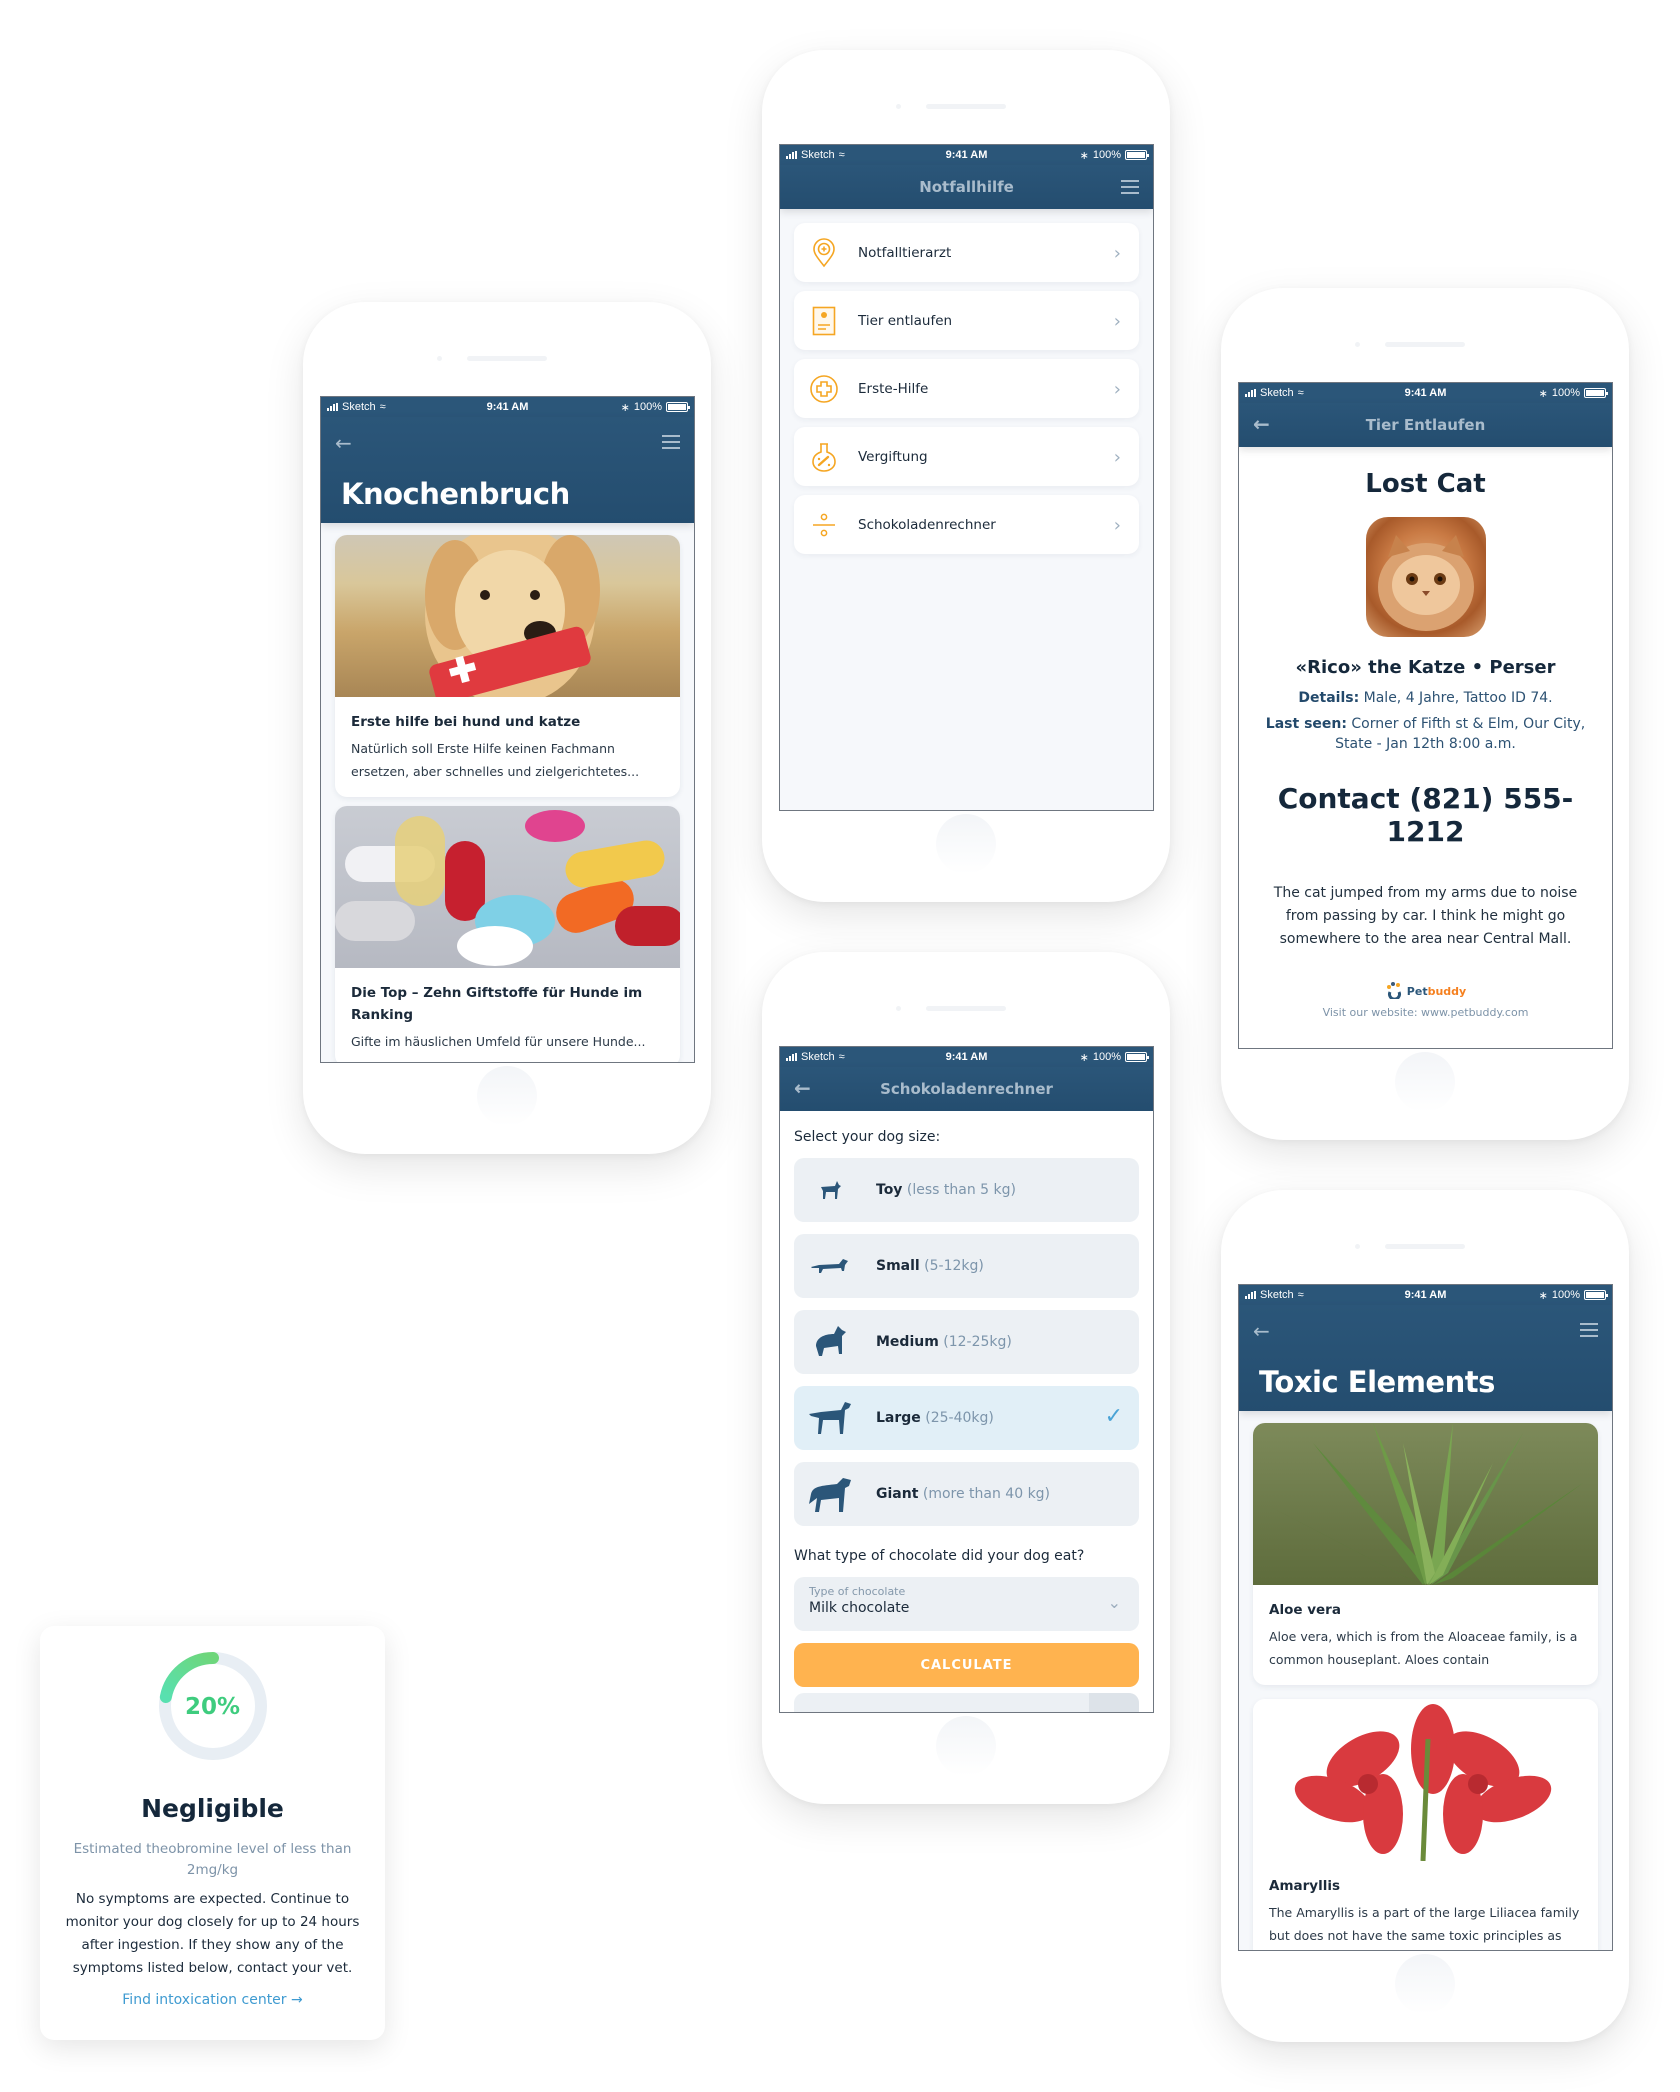 Image resolution: width=1680 pixels, height=2092 pixels. I want to click on persian-cat-photo, so click(1425, 577).